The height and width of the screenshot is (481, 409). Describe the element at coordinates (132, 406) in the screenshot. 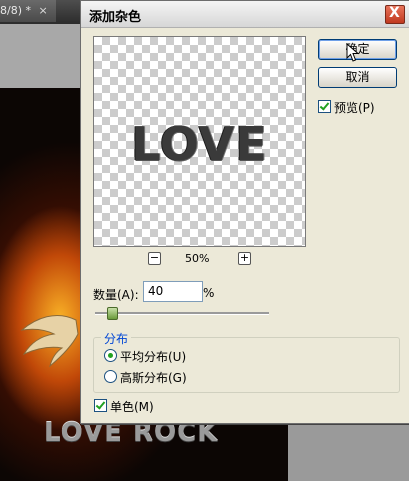

I see `monochromatic-checkbox-label: 单色(M)` at that location.